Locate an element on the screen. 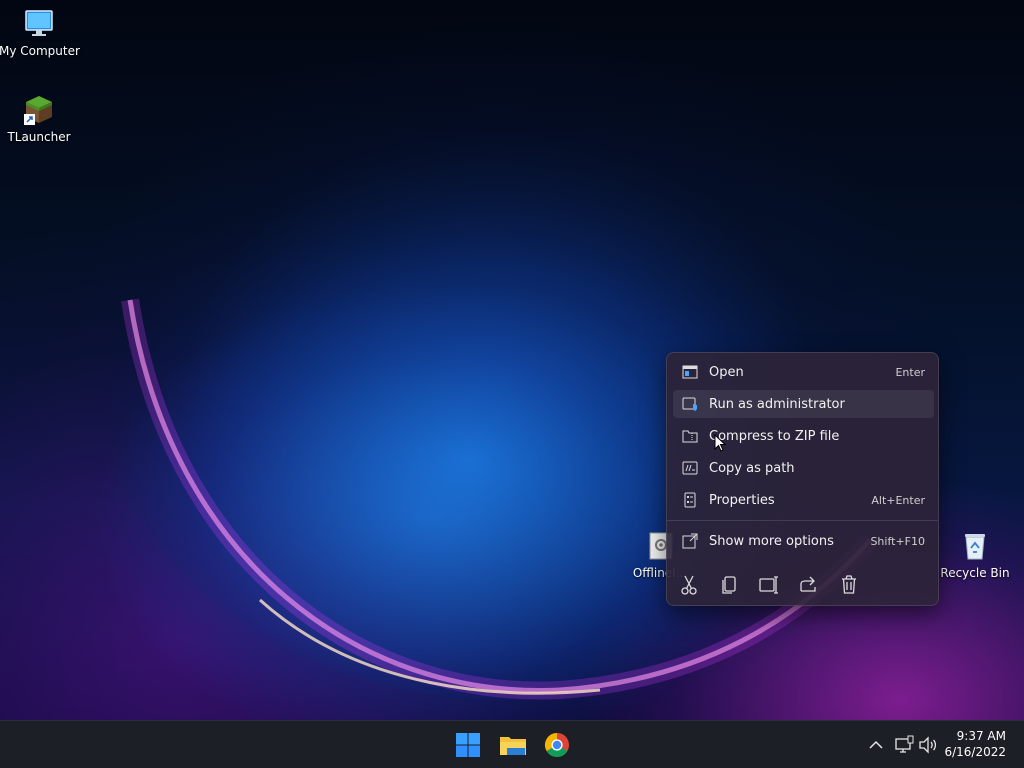 The image size is (1024, 768). menu-item-copy-as-path: Copy as path is located at coordinates (803, 468).